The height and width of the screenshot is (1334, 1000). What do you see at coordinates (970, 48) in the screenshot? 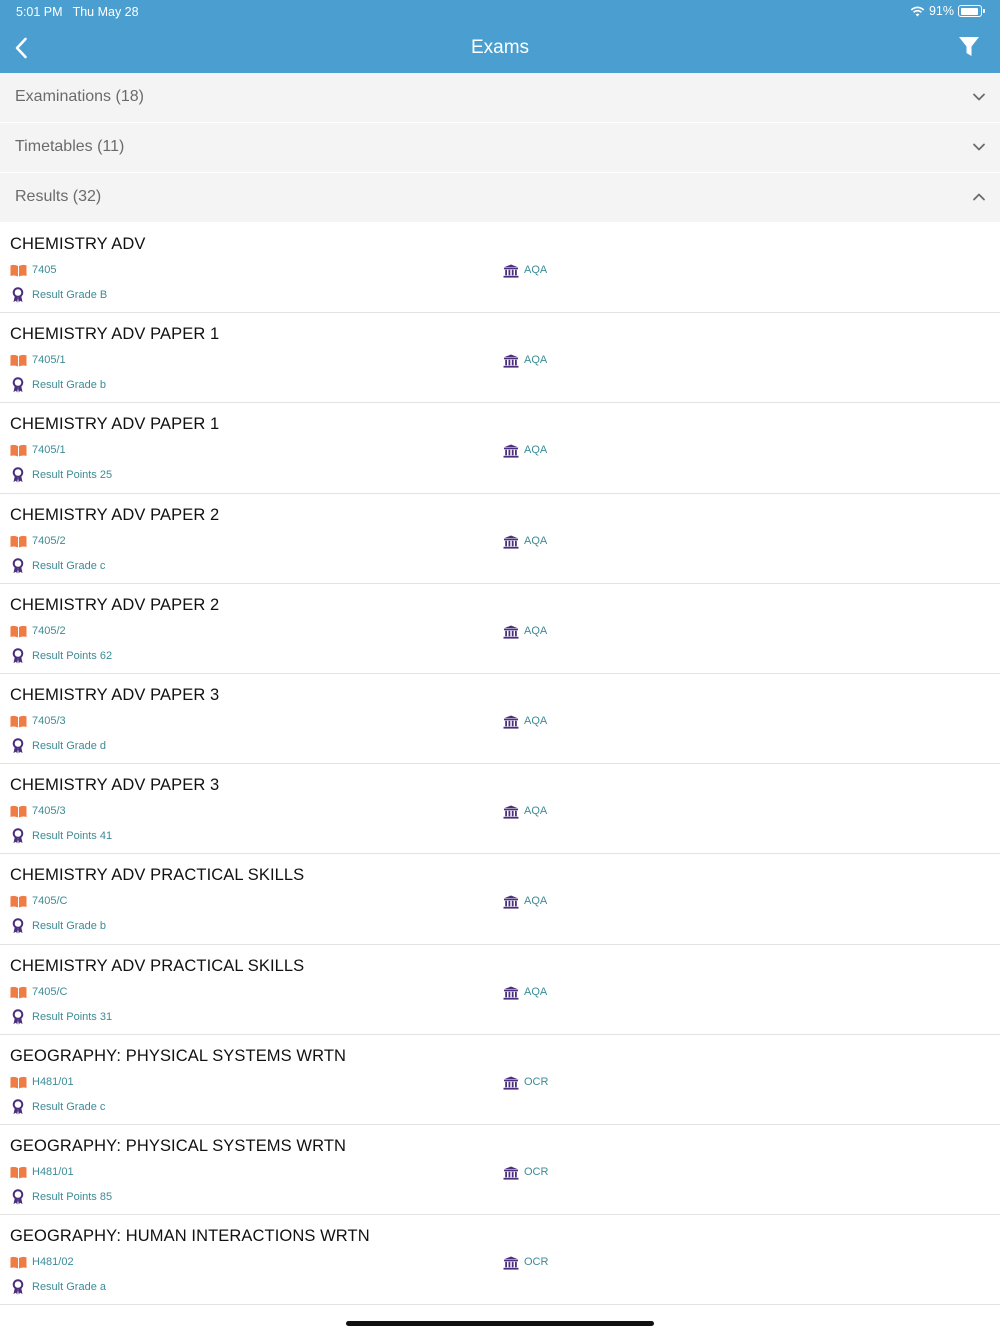
I see `filter-button` at bounding box center [970, 48].